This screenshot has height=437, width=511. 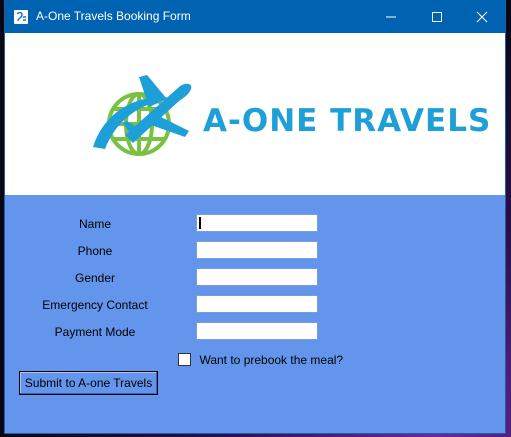 What do you see at coordinates (257, 277) in the screenshot?
I see `gender-input` at bounding box center [257, 277].